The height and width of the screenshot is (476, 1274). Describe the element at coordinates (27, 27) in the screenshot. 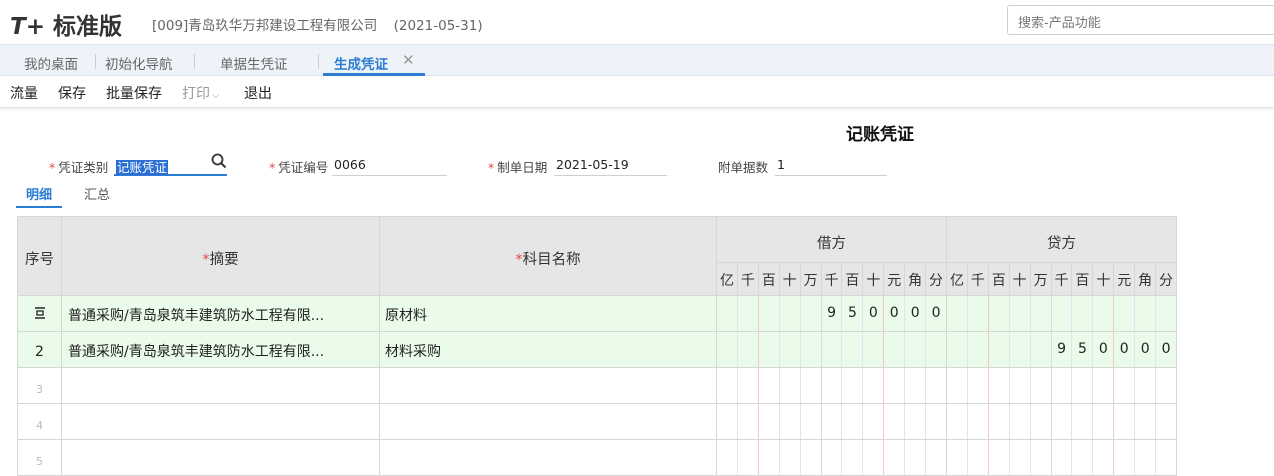

I see `logo-mark: T+` at that location.